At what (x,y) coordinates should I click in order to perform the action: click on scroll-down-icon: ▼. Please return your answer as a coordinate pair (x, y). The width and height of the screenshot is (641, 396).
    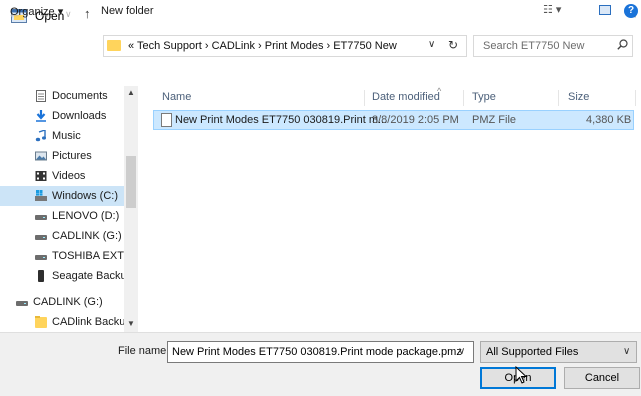
    Looking at the image, I should click on (131, 323).